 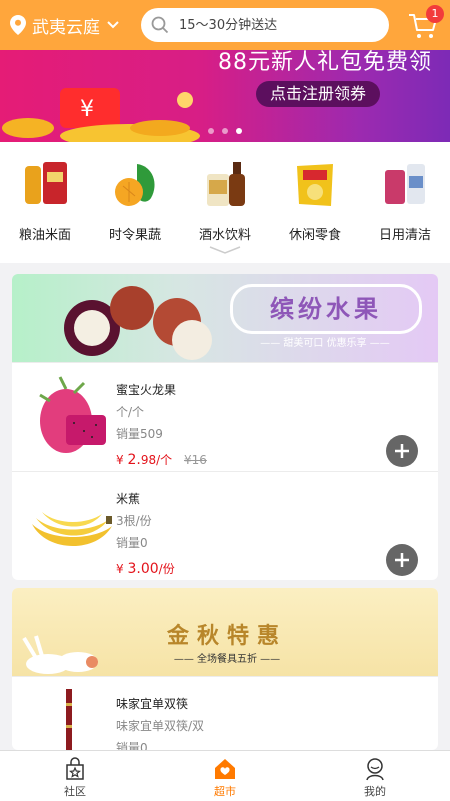 What do you see at coordinates (75, 768) in the screenshot?
I see `community-icon` at bounding box center [75, 768].